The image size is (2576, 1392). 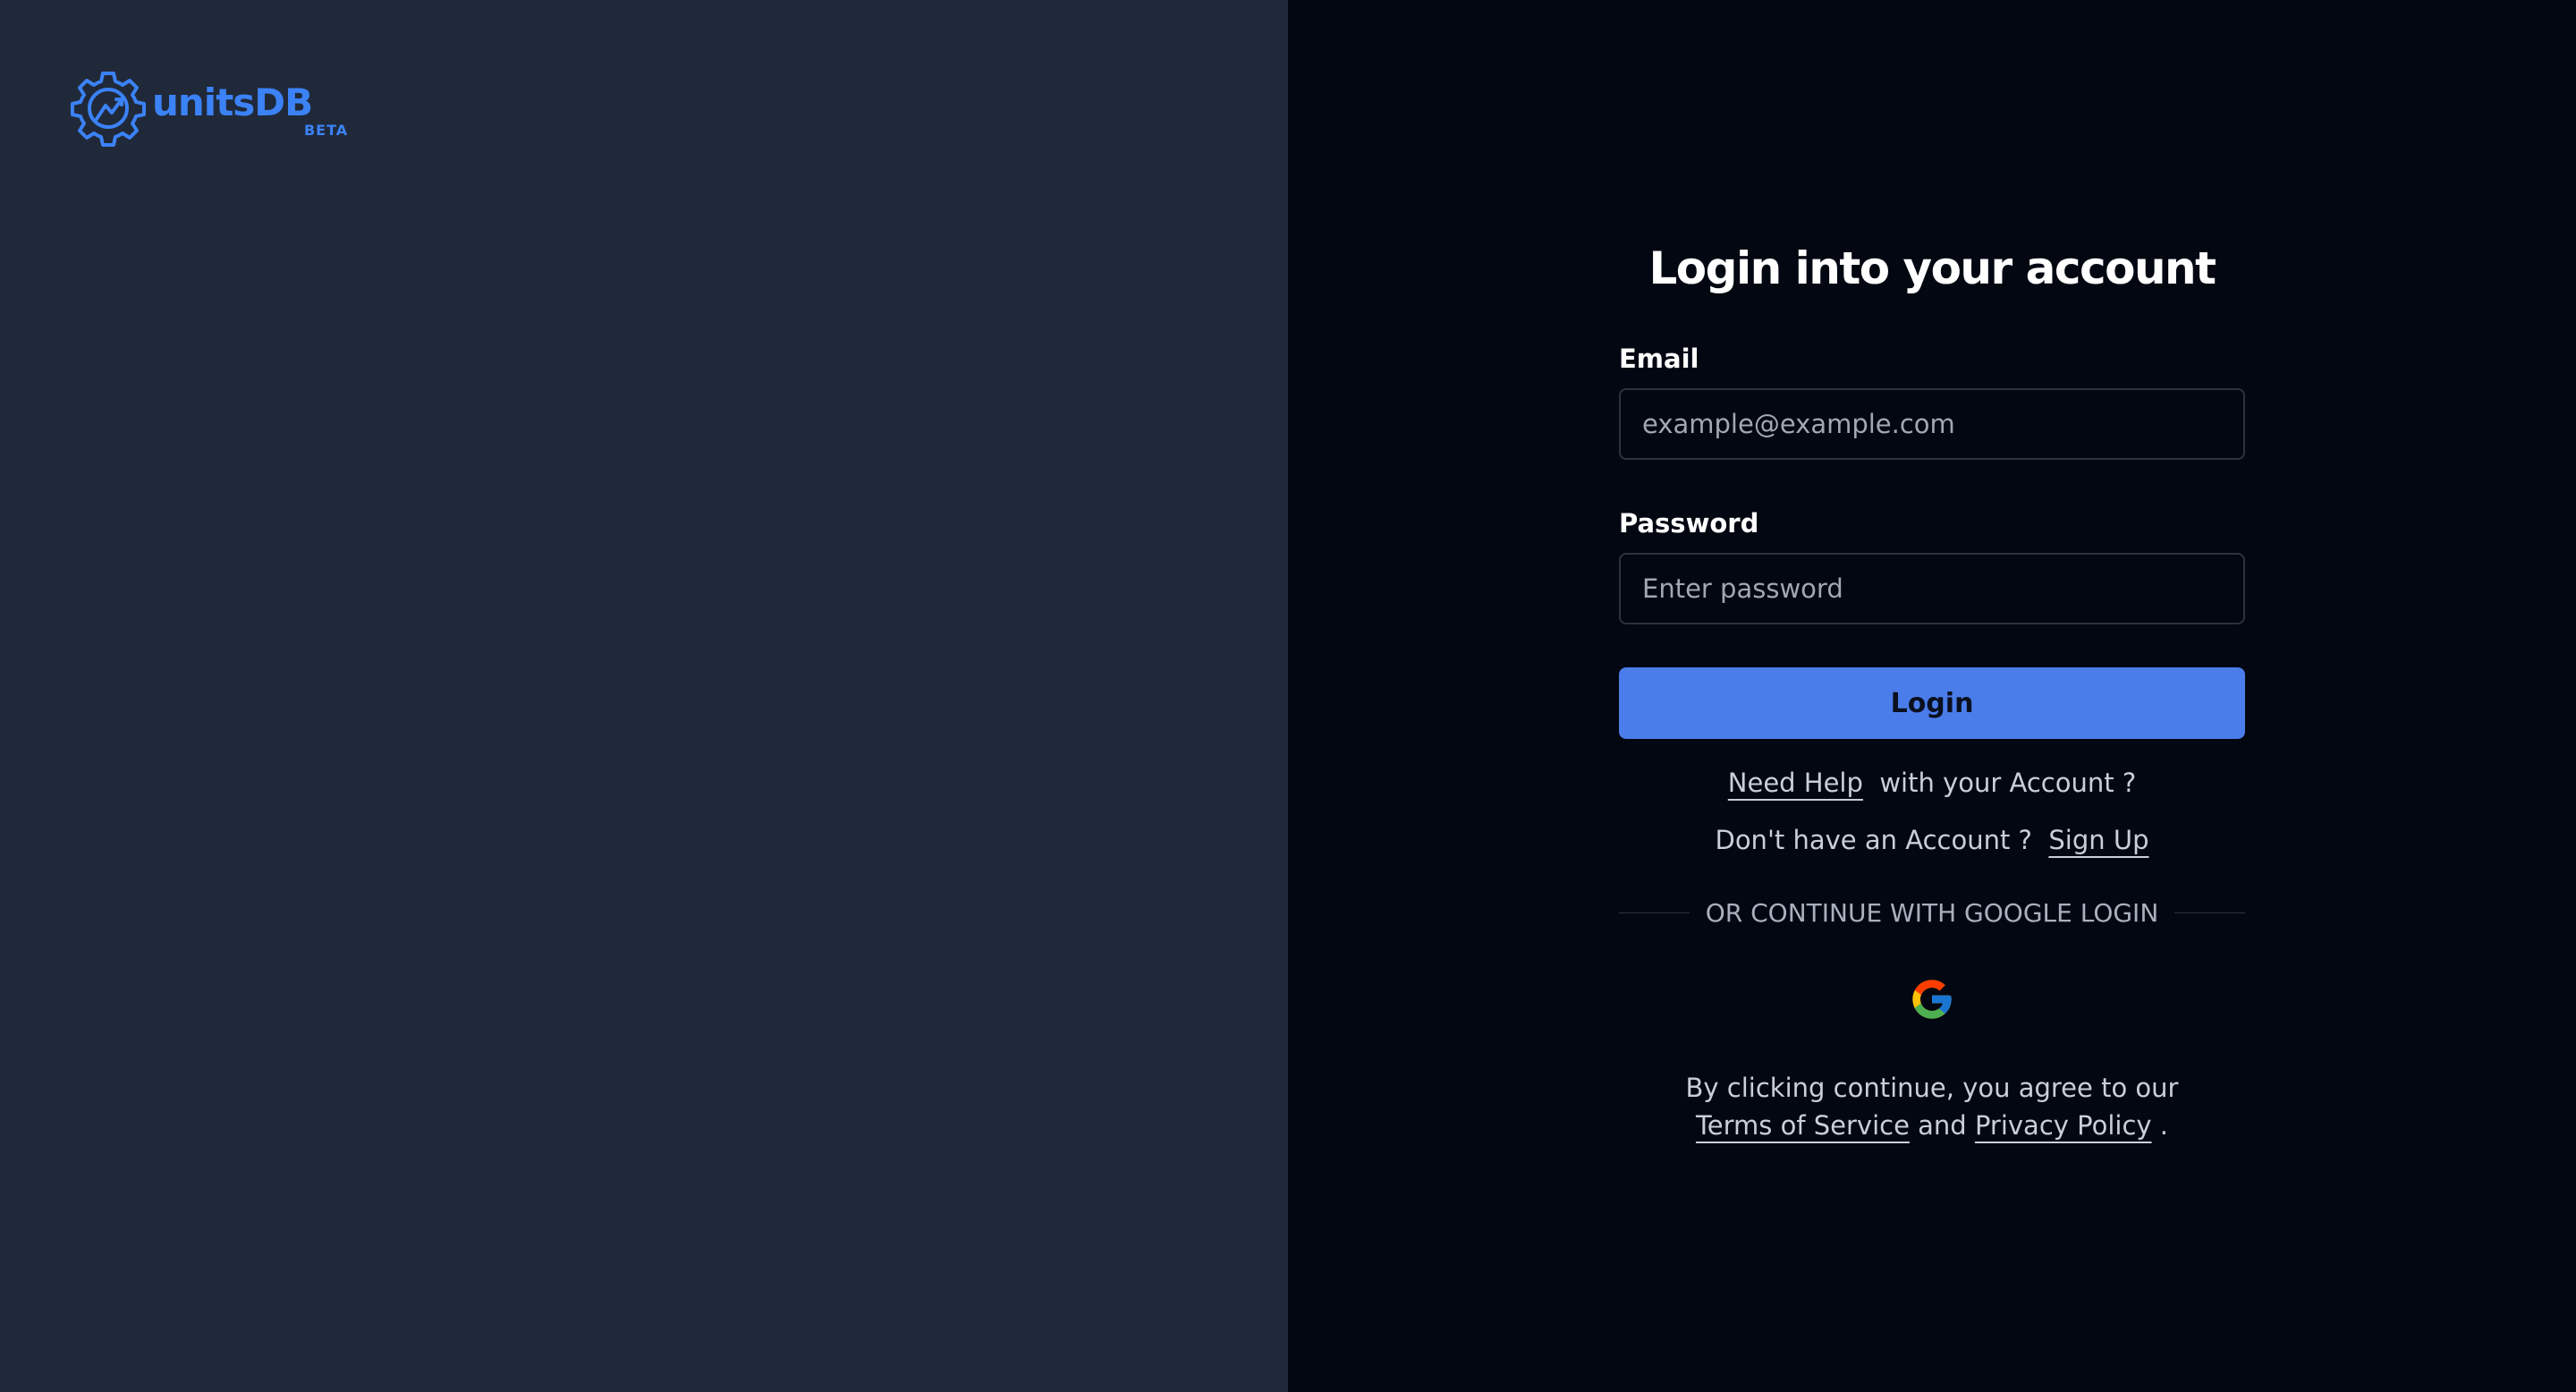 I want to click on email-label: Email, so click(x=1659, y=359).